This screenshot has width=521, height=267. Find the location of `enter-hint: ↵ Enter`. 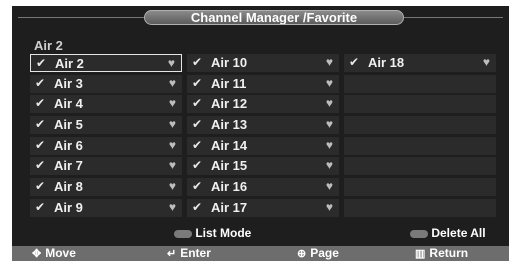

enter-hint: ↵ Enter is located at coordinates (189, 254).